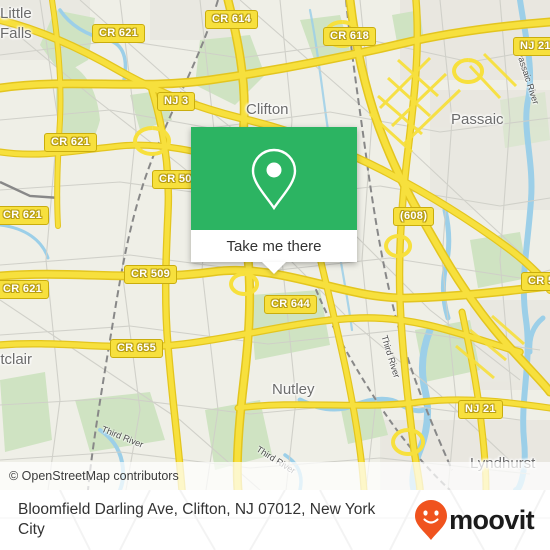  I want to click on highway-shield: (608), so click(414, 216).